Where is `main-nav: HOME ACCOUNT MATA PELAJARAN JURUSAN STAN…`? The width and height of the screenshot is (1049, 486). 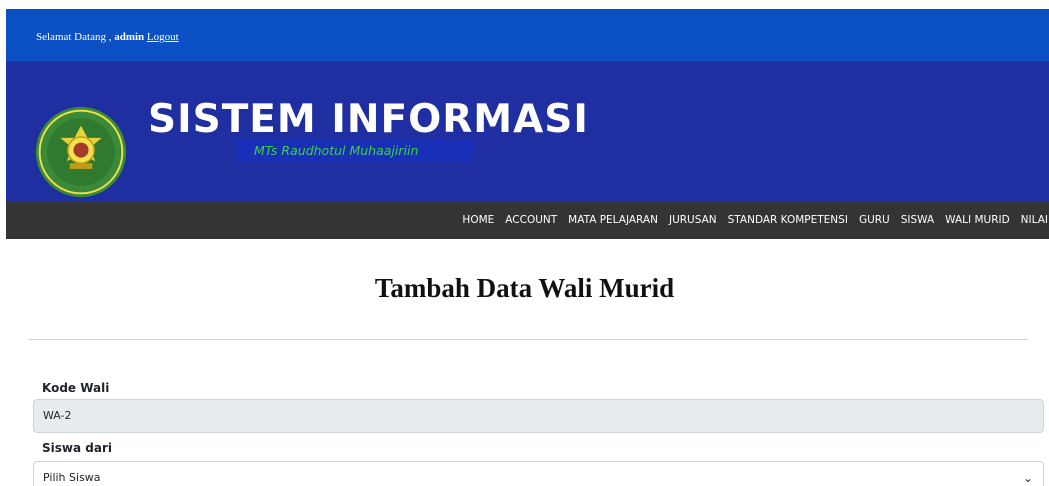 main-nav: HOME ACCOUNT MATA PELAJARAN JURUSAN STAN… is located at coordinates (527, 220).